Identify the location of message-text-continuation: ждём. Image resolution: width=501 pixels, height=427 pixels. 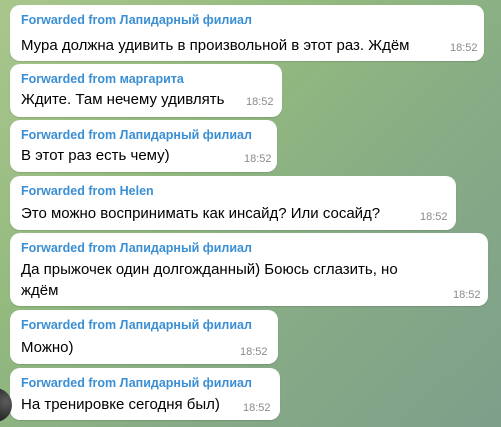
(40, 290).